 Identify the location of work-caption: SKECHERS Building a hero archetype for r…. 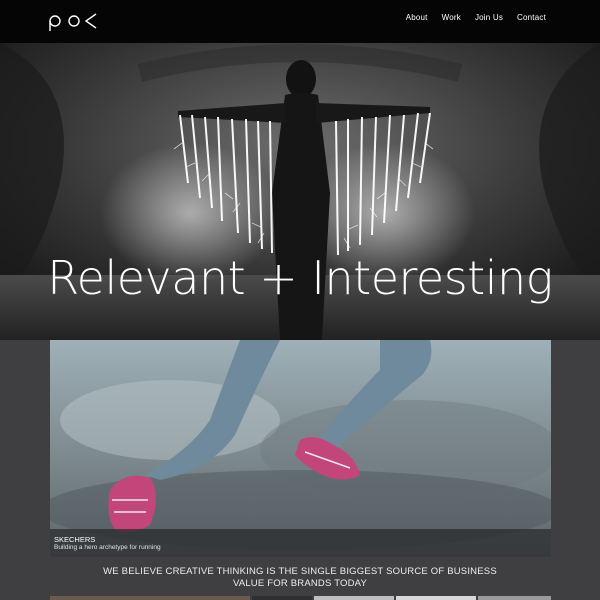
(300, 543).